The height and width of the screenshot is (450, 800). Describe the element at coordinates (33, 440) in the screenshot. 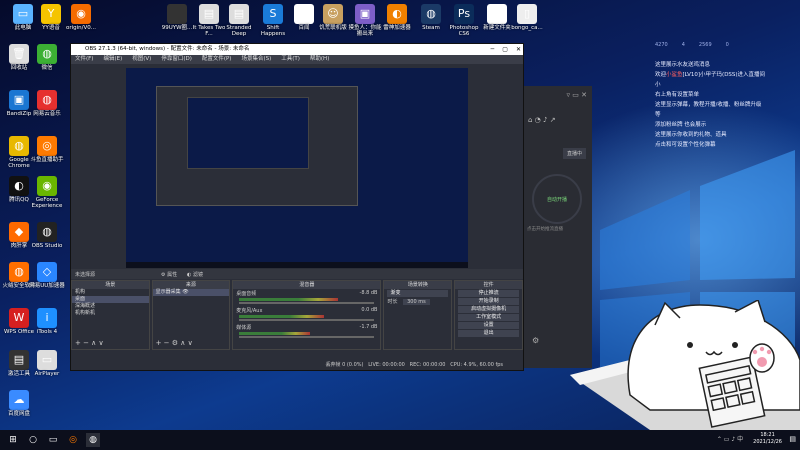

I see `search-icon: ○` at that location.